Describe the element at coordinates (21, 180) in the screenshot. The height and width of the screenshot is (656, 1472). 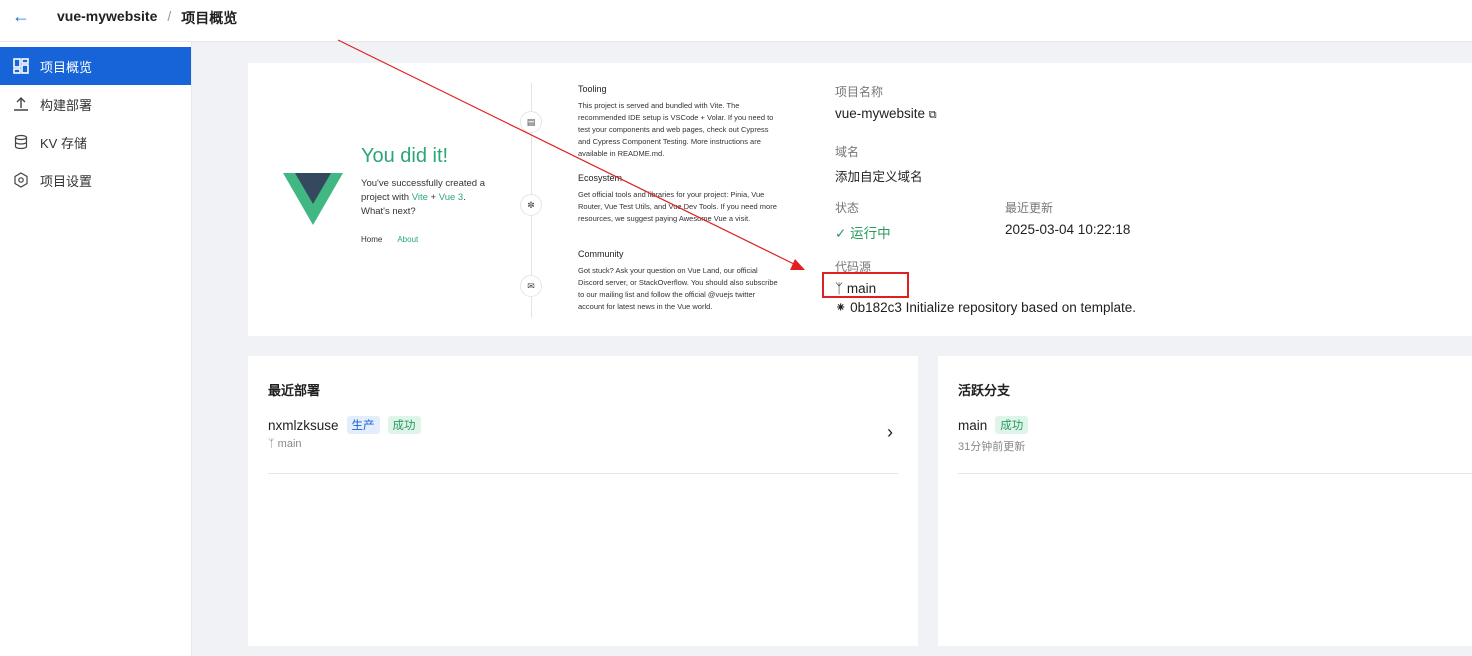
I see `settings-icon` at that location.